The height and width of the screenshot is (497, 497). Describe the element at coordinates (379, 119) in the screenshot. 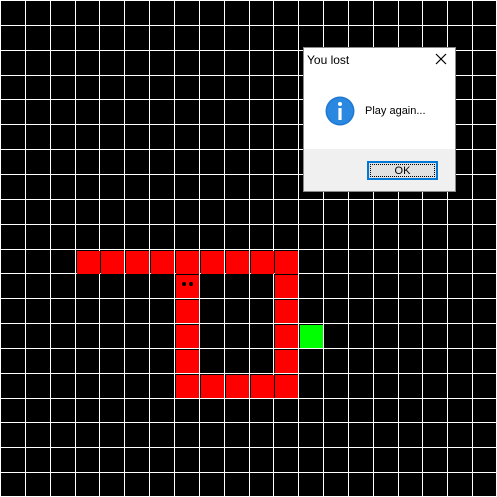

I see `you-lost-dialog: You lost Play again... OK` at that location.